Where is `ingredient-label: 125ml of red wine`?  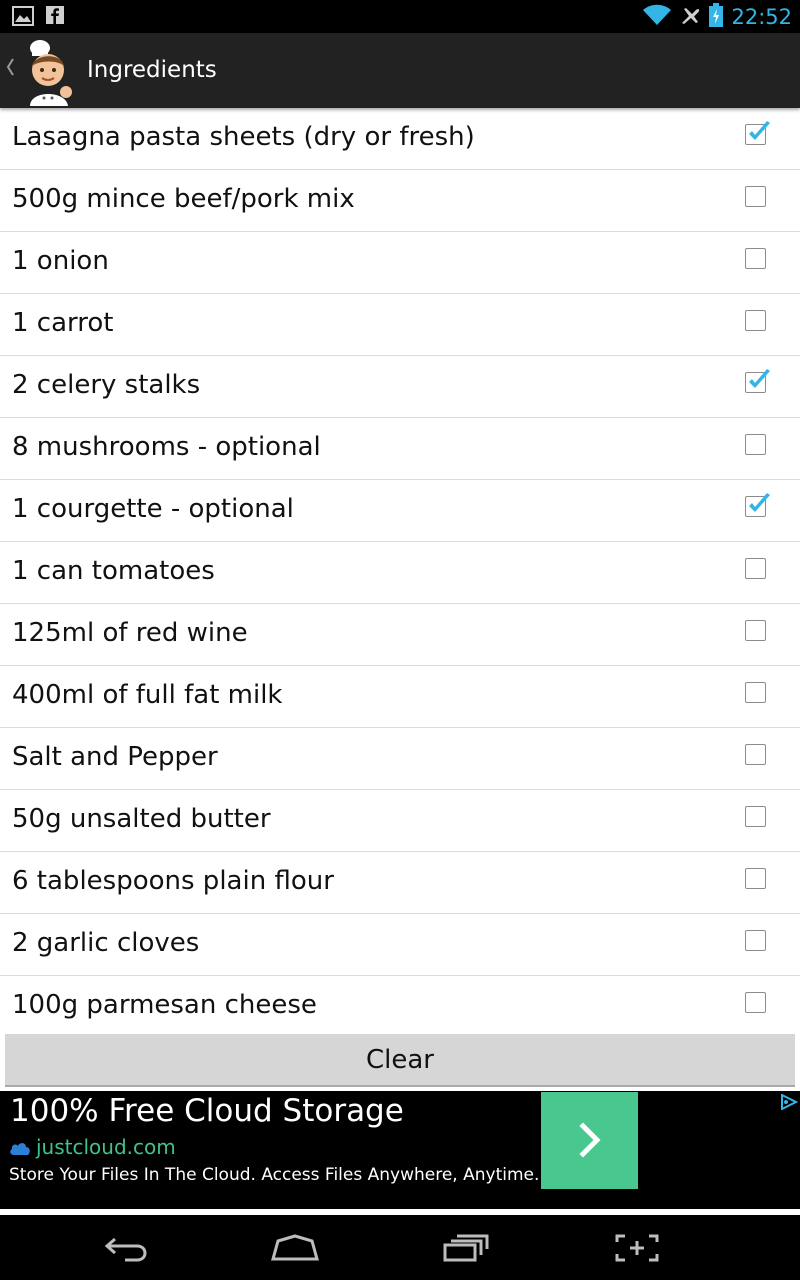 ingredient-label: 125ml of red wine is located at coordinates (130, 633).